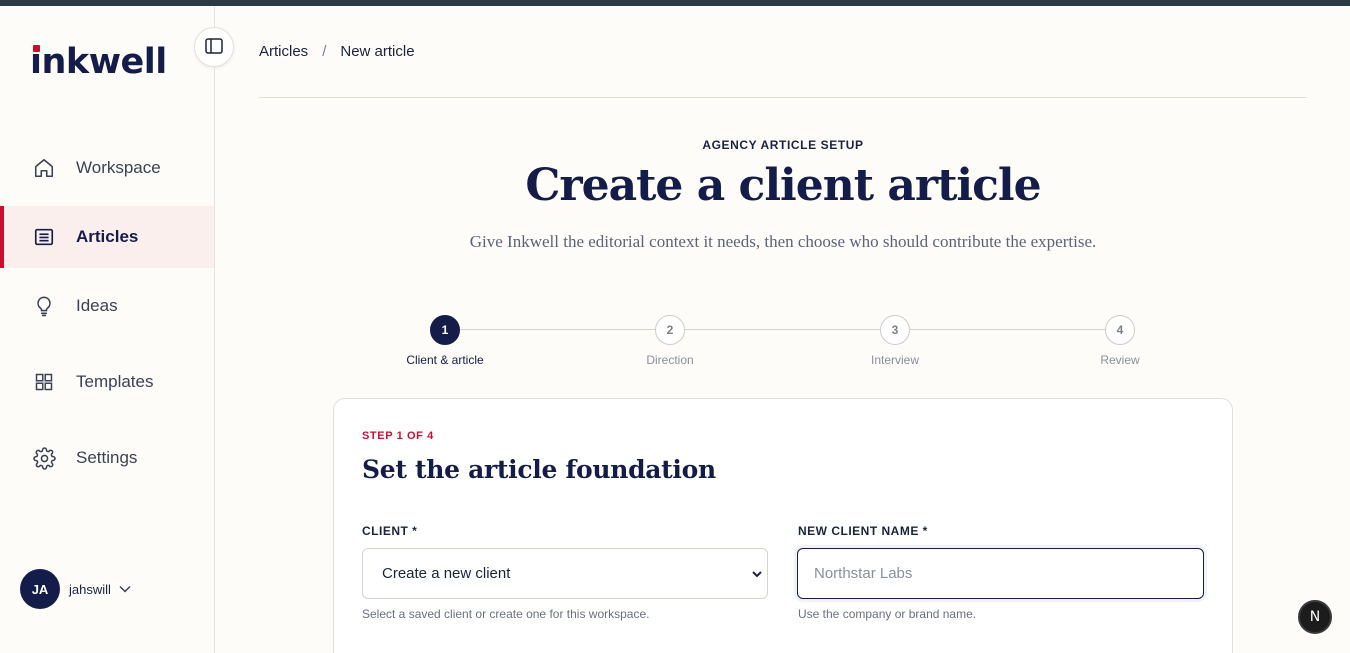 This screenshot has width=1350, height=653. Describe the element at coordinates (565, 573) in the screenshot. I see `client-select: Create a new client` at that location.